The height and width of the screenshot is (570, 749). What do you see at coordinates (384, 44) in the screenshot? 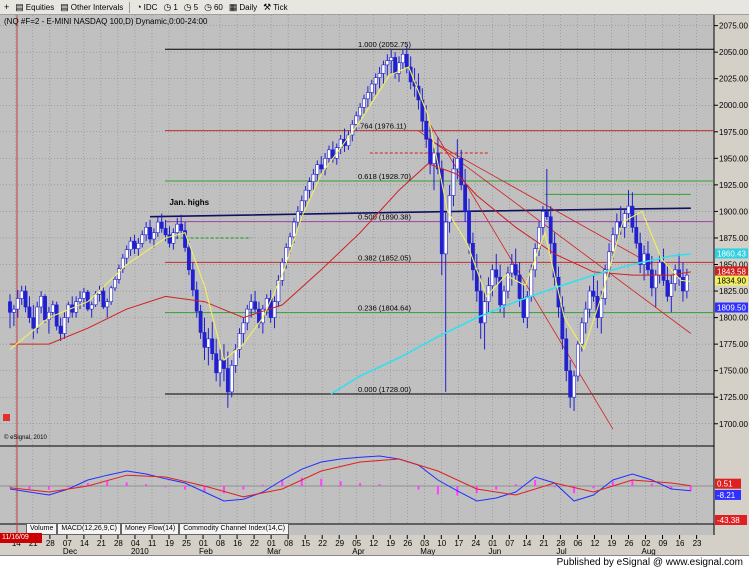
I see `fib-label: 1.000 (2052.75)` at bounding box center [384, 44].